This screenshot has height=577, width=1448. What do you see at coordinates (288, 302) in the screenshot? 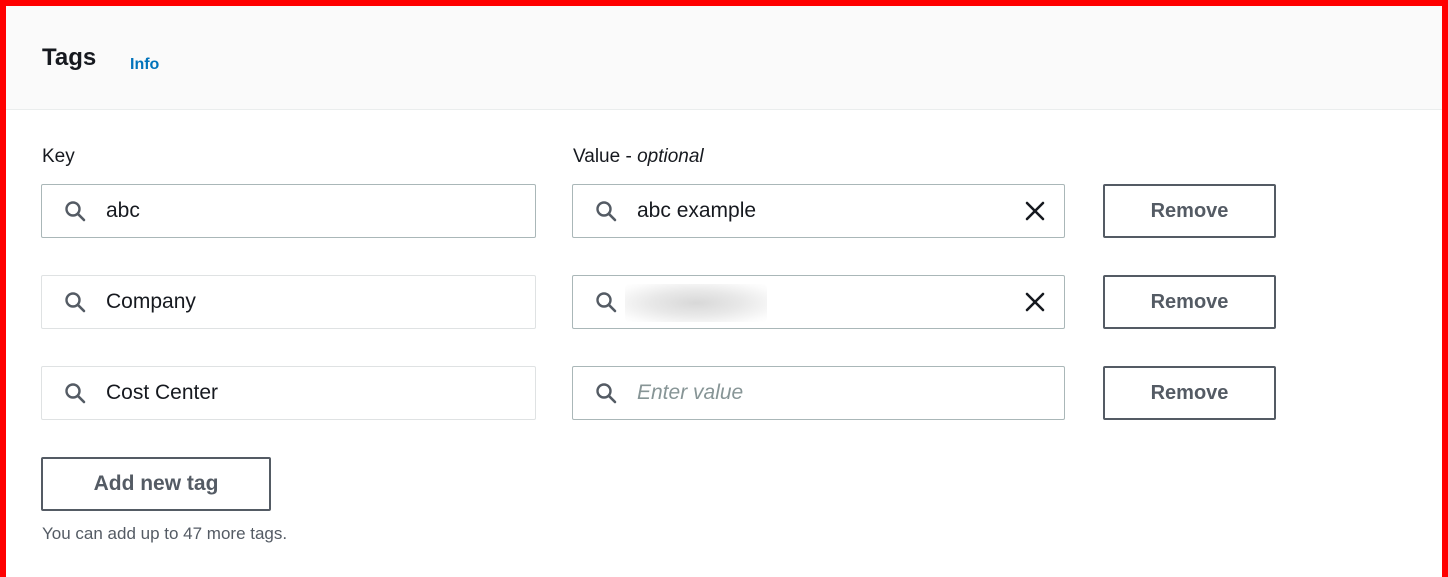
I see `tag-key-input: Company` at bounding box center [288, 302].